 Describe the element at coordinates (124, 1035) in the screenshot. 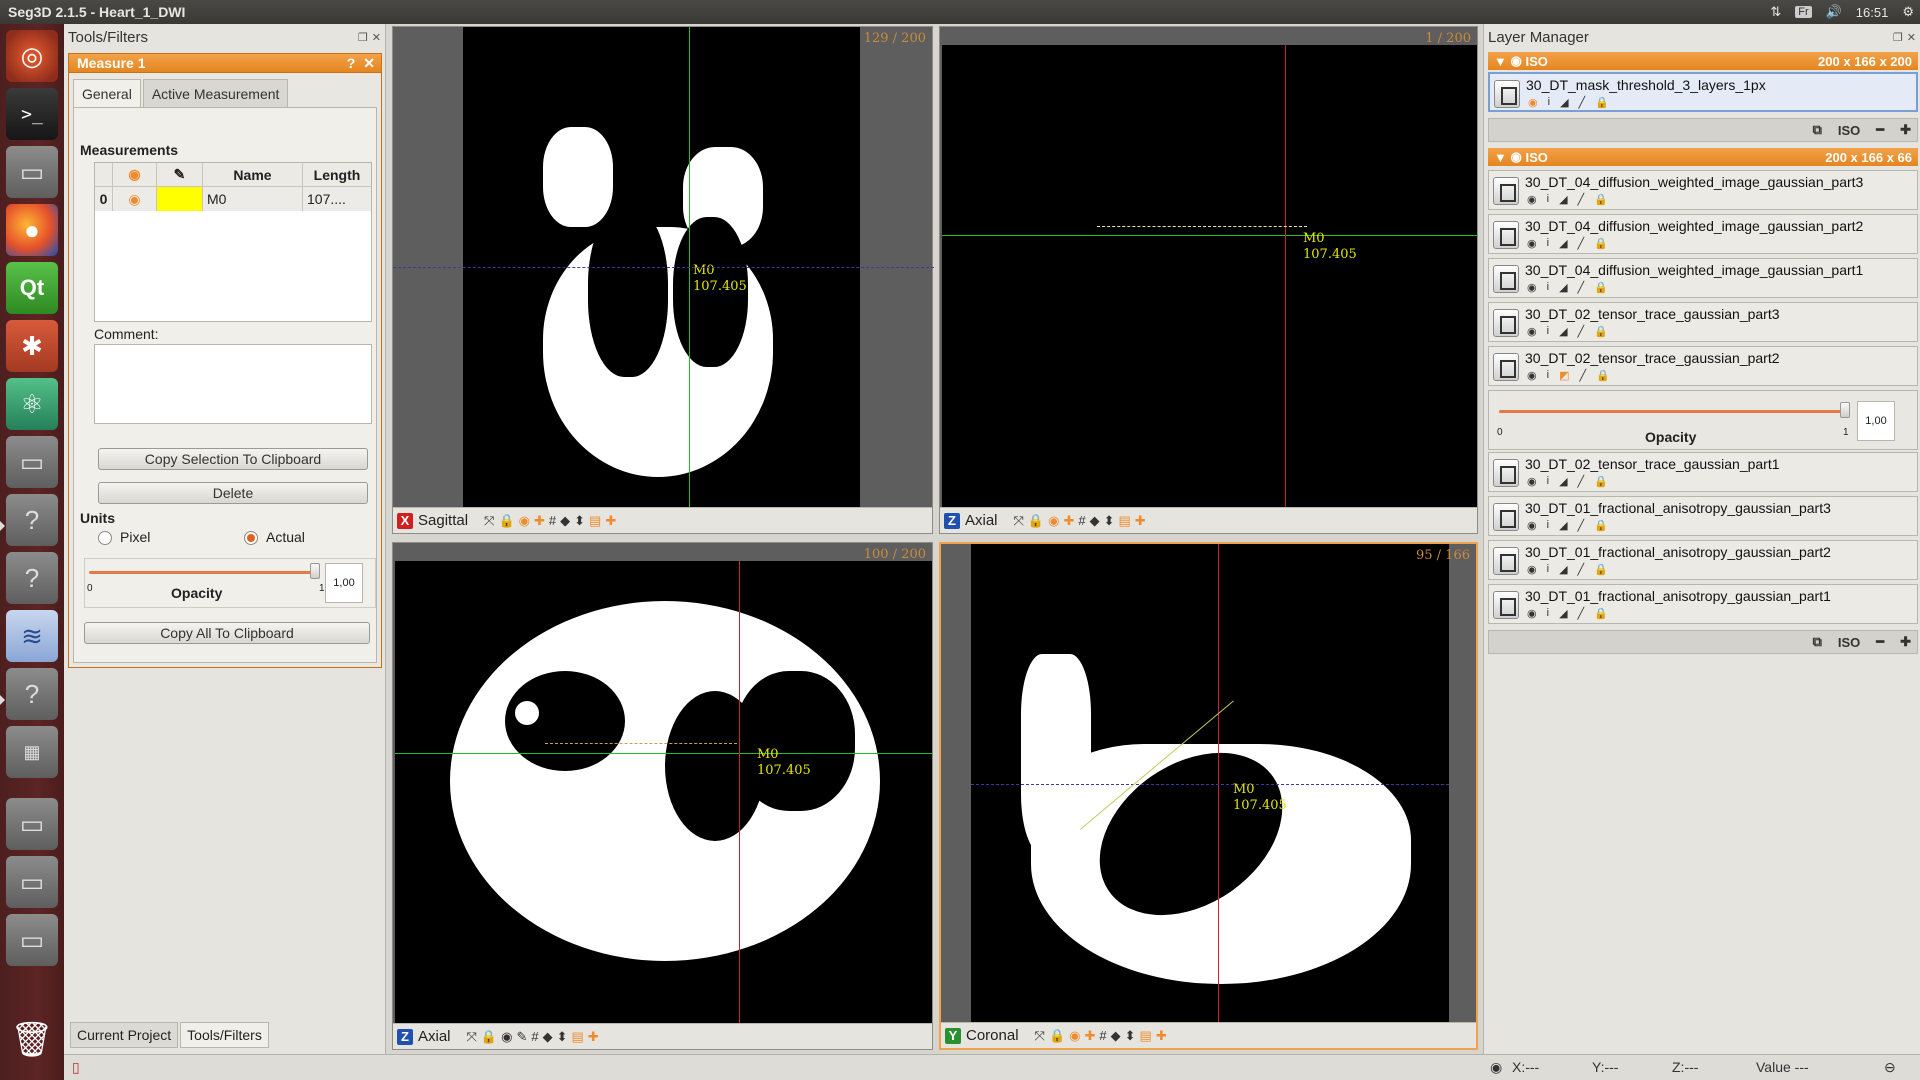

I see `tab-current-project: Current Project` at that location.